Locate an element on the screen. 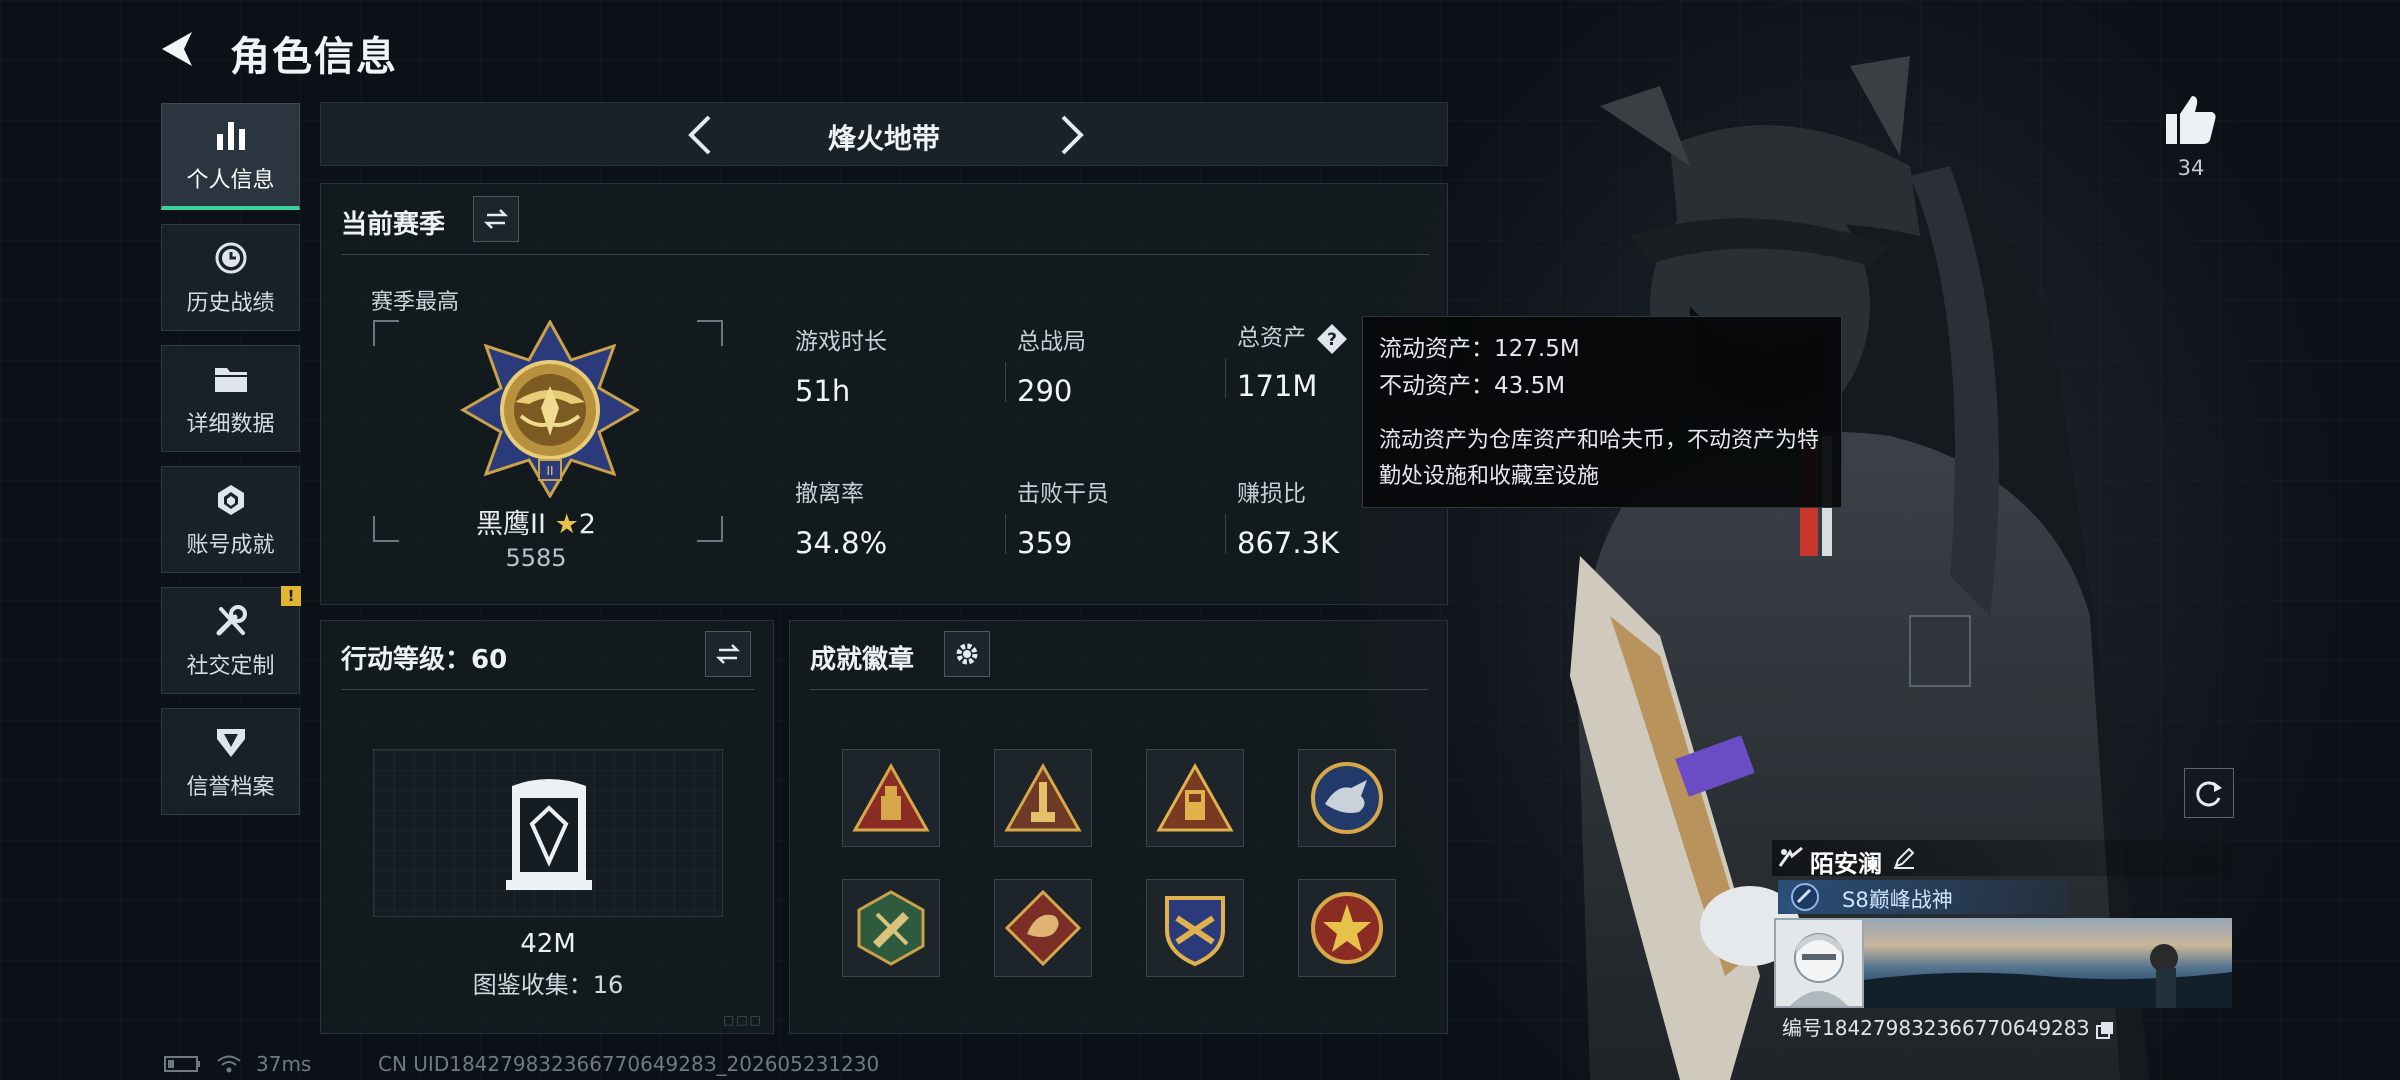 The image size is (2400, 1080). shield-icon is located at coordinates (231, 742).